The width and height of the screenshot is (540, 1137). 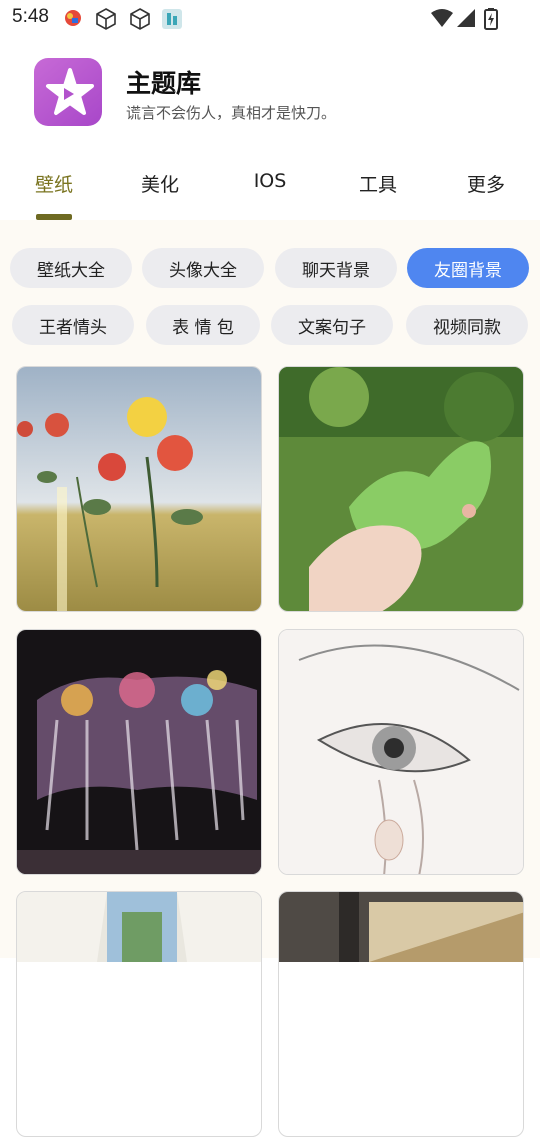 I want to click on chip-stickers: 表 情 包, so click(x=203, y=325).